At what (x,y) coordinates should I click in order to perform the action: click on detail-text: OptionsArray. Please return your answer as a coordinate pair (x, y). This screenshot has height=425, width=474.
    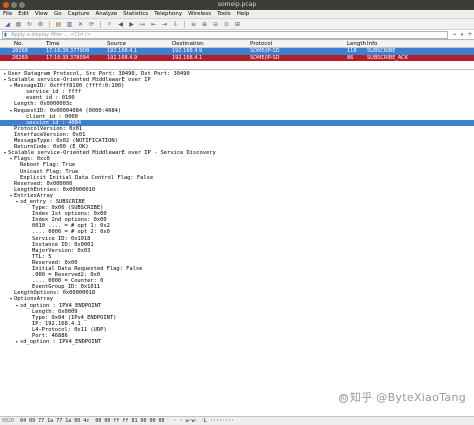
    Looking at the image, I should click on (33, 299).